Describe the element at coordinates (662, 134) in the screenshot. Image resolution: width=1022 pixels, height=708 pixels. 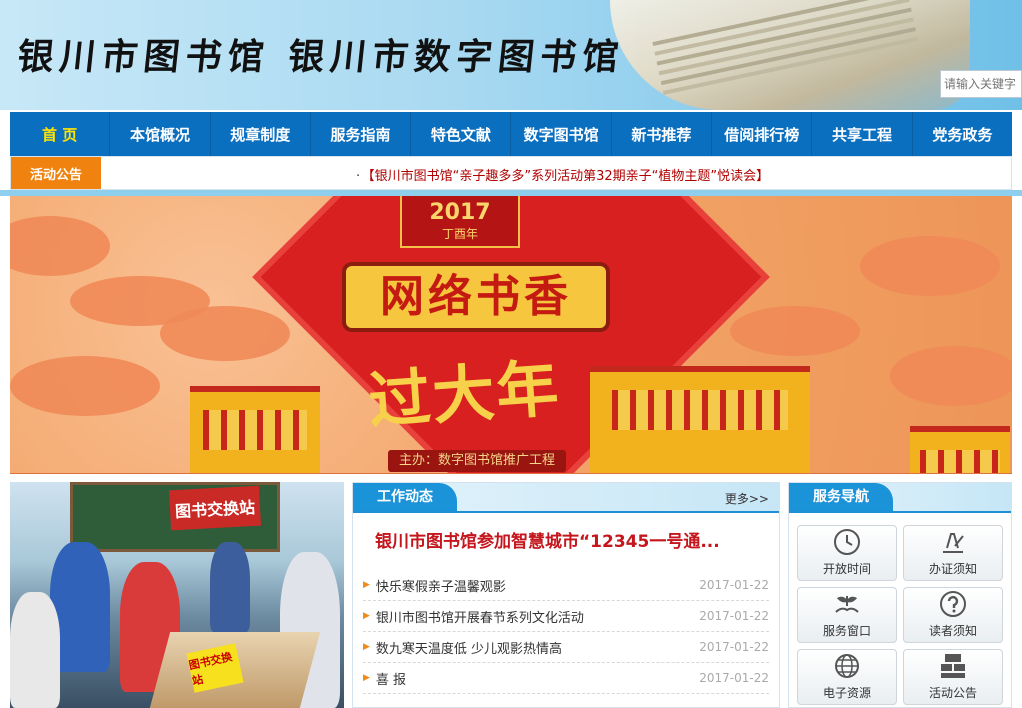
I see `nav-item-new-books: 新书推荐` at that location.